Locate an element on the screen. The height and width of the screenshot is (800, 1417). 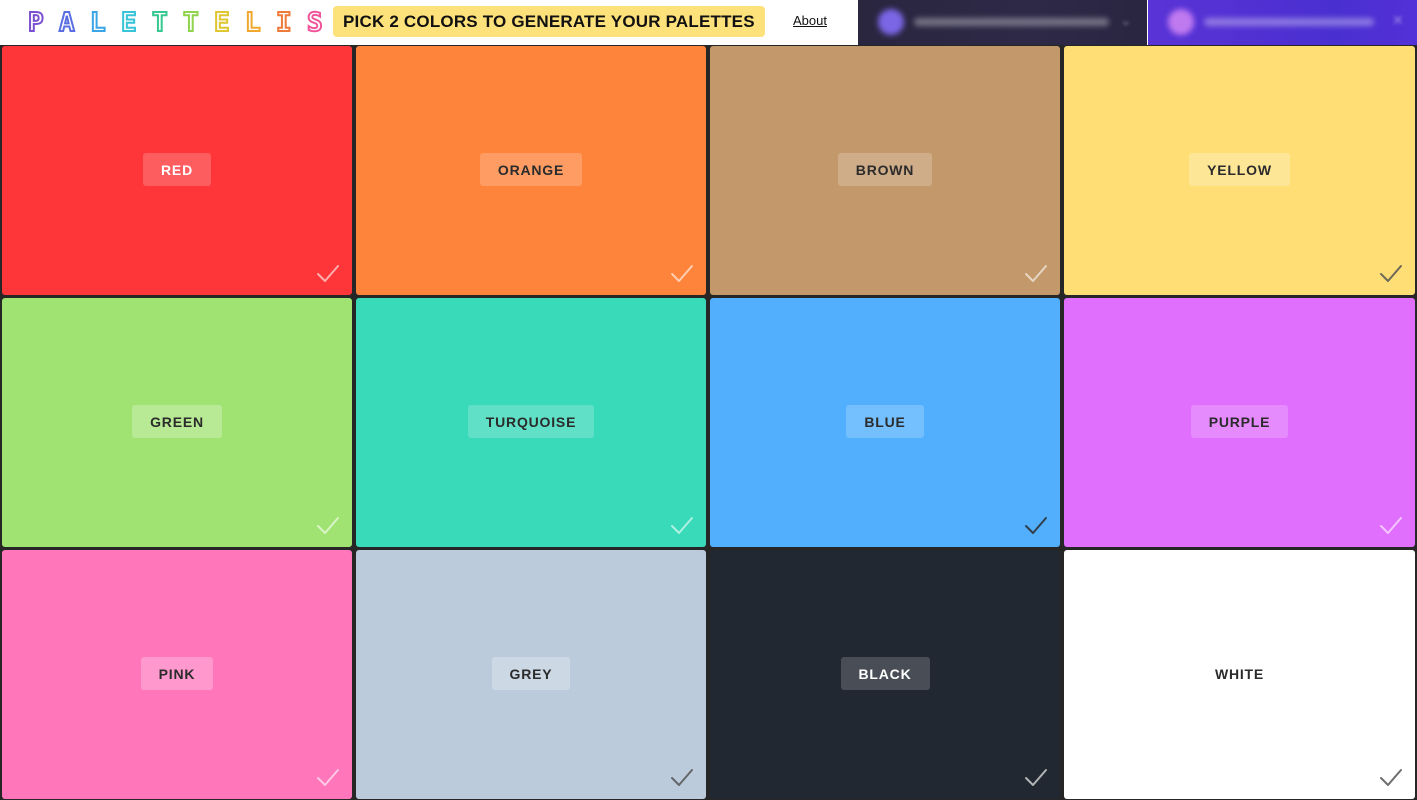
color-tile-pink: PINK is located at coordinates (177, 674).